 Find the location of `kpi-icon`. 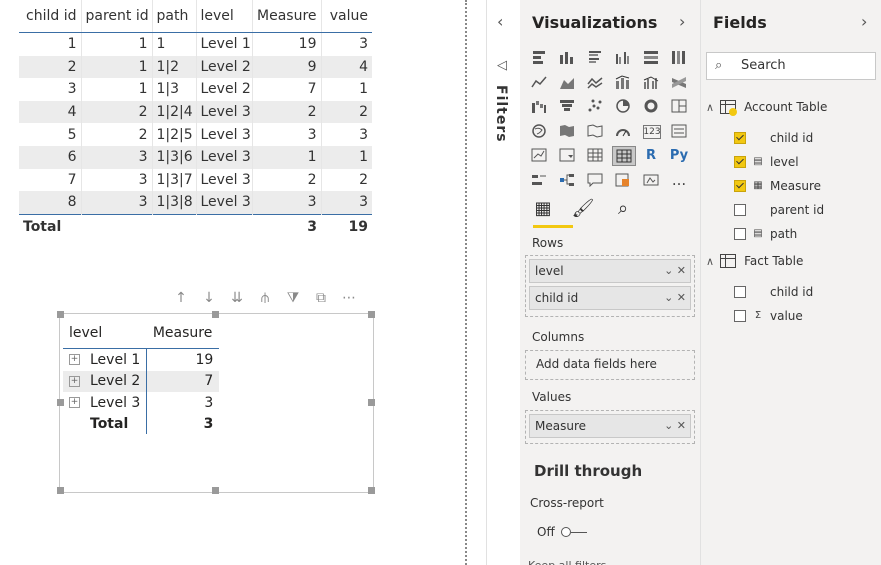

kpi-icon is located at coordinates (539, 155).